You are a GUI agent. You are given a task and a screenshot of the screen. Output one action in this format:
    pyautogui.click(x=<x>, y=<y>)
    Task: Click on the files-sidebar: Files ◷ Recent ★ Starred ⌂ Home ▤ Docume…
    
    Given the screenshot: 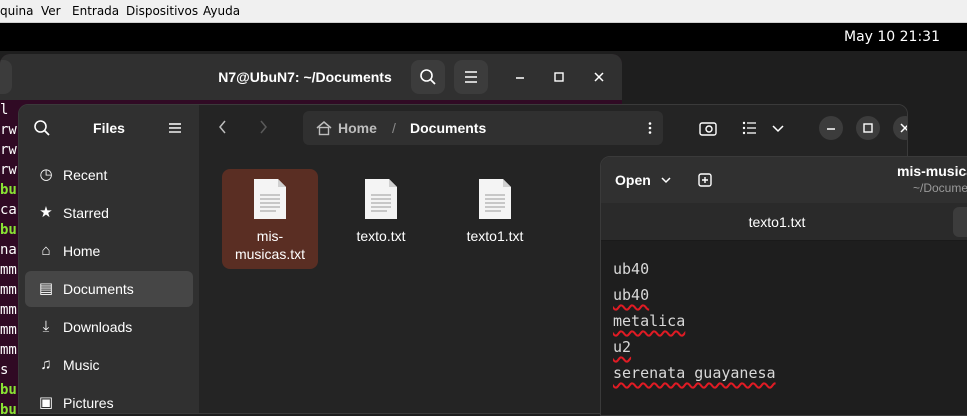 What is the action you would take?
    pyautogui.click(x=109, y=259)
    